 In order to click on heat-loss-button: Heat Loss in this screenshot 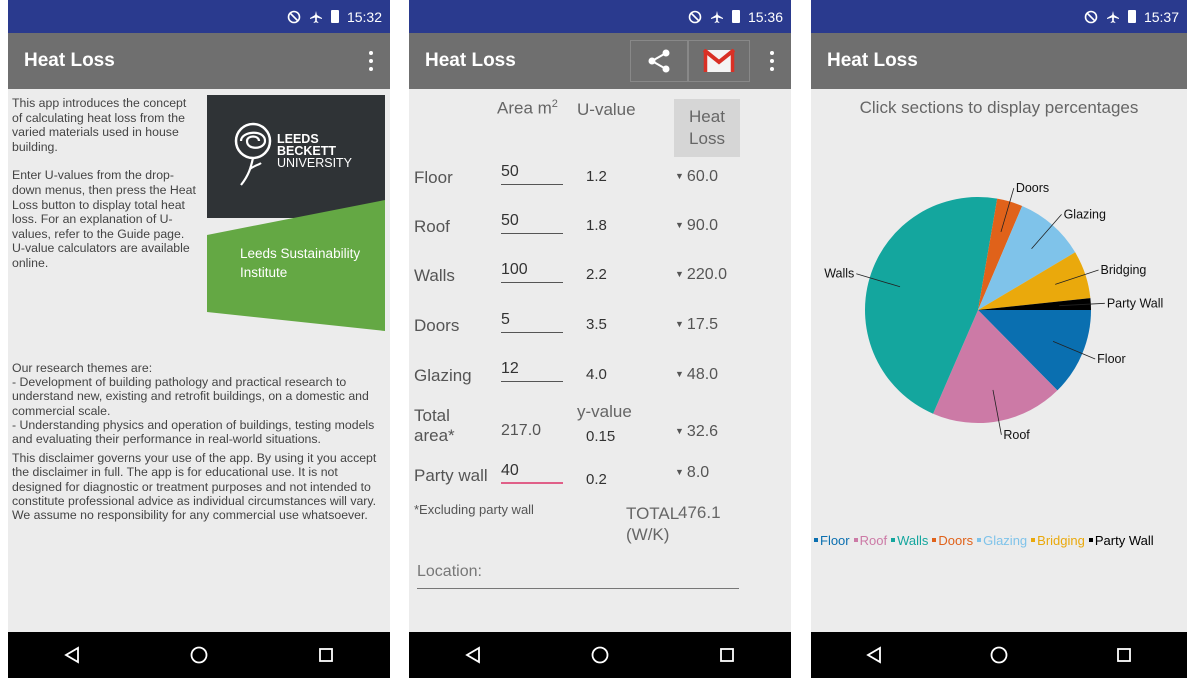, I will do `click(707, 128)`.